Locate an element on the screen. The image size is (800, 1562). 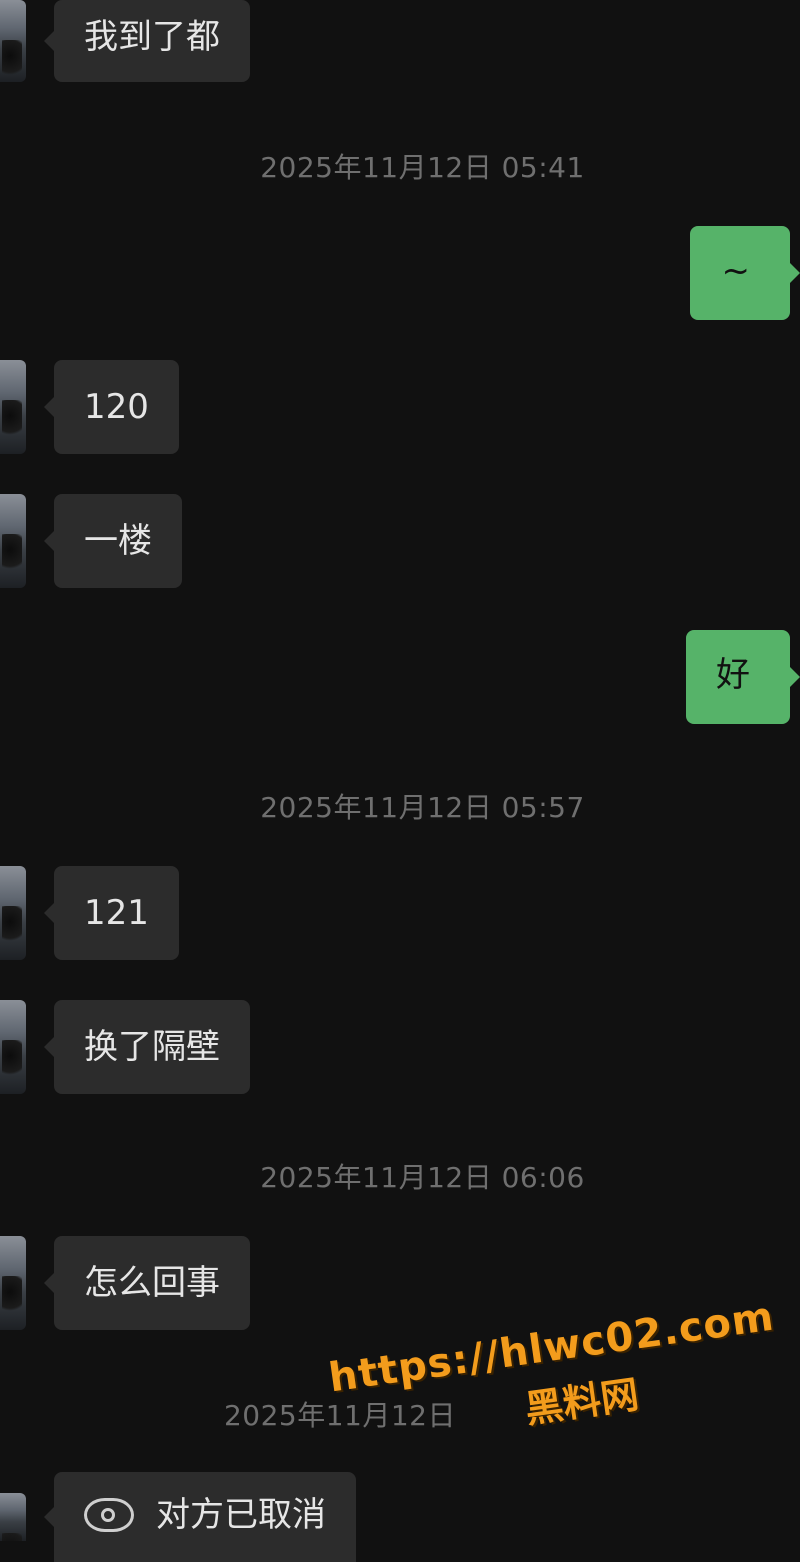
message-incoming: 121 is located at coordinates (89, 913).